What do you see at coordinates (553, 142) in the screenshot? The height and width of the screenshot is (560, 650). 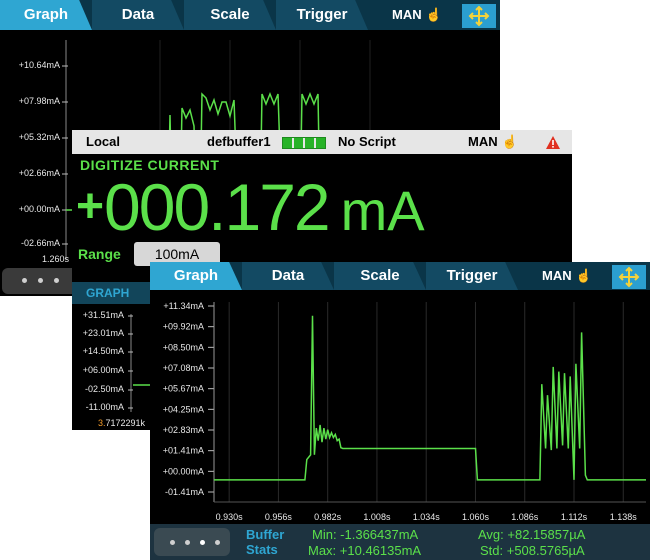 I see `warning-icon` at bounding box center [553, 142].